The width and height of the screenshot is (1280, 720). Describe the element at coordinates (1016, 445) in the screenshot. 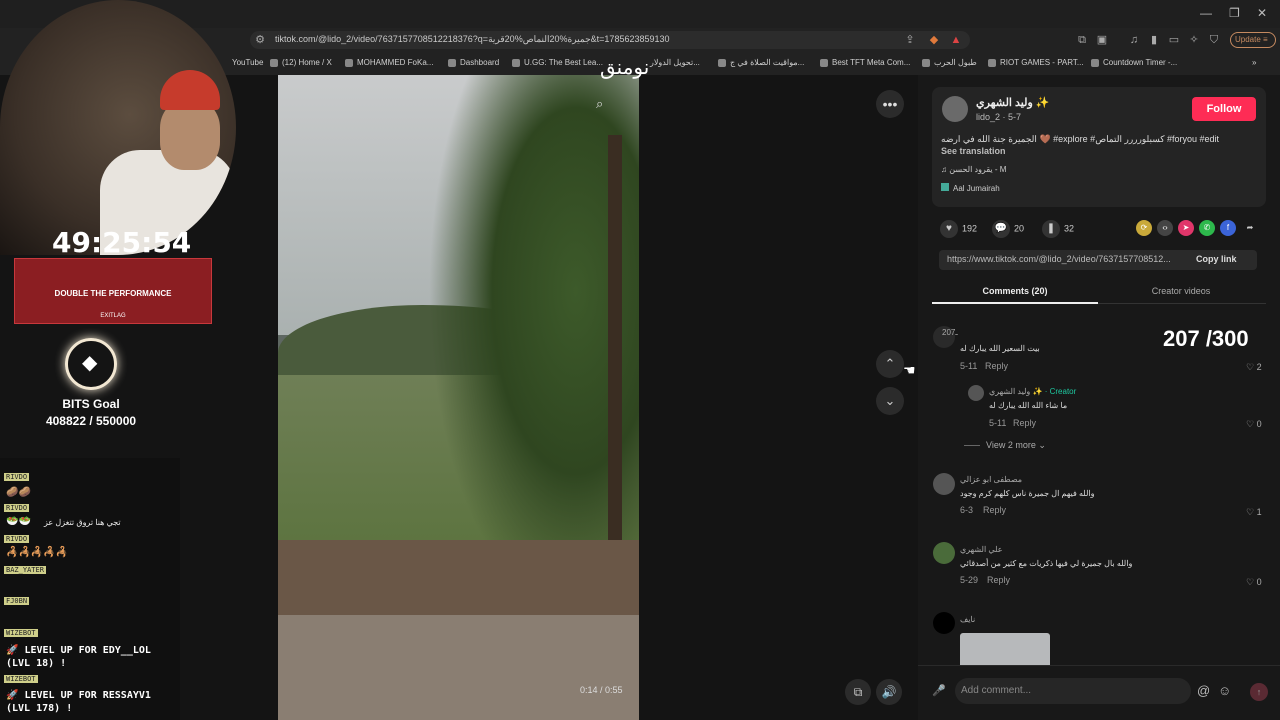

I see `view-more-replies: View 2 more ⌄` at that location.